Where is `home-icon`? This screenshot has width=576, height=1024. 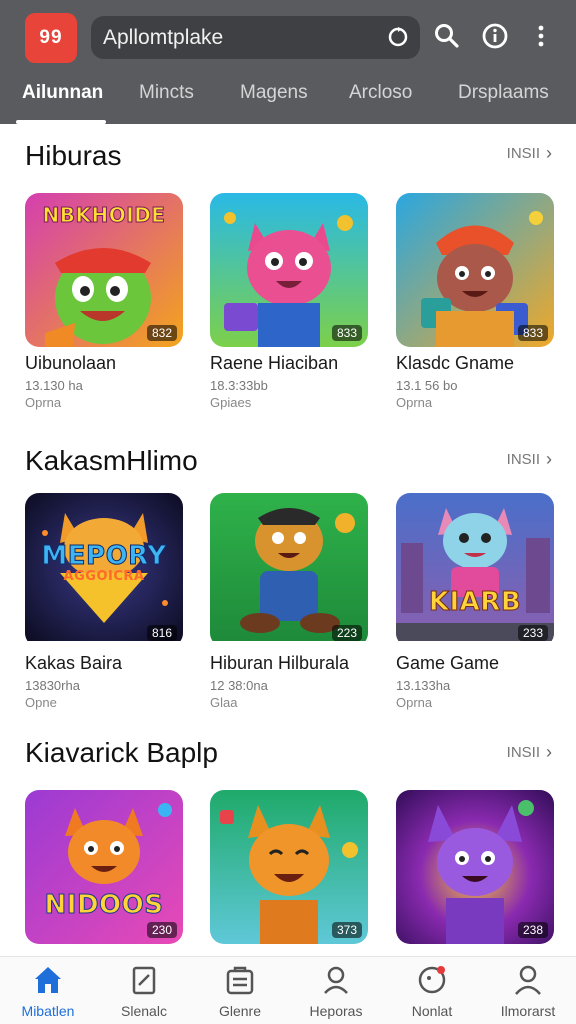
home-icon is located at coordinates (48, 980).